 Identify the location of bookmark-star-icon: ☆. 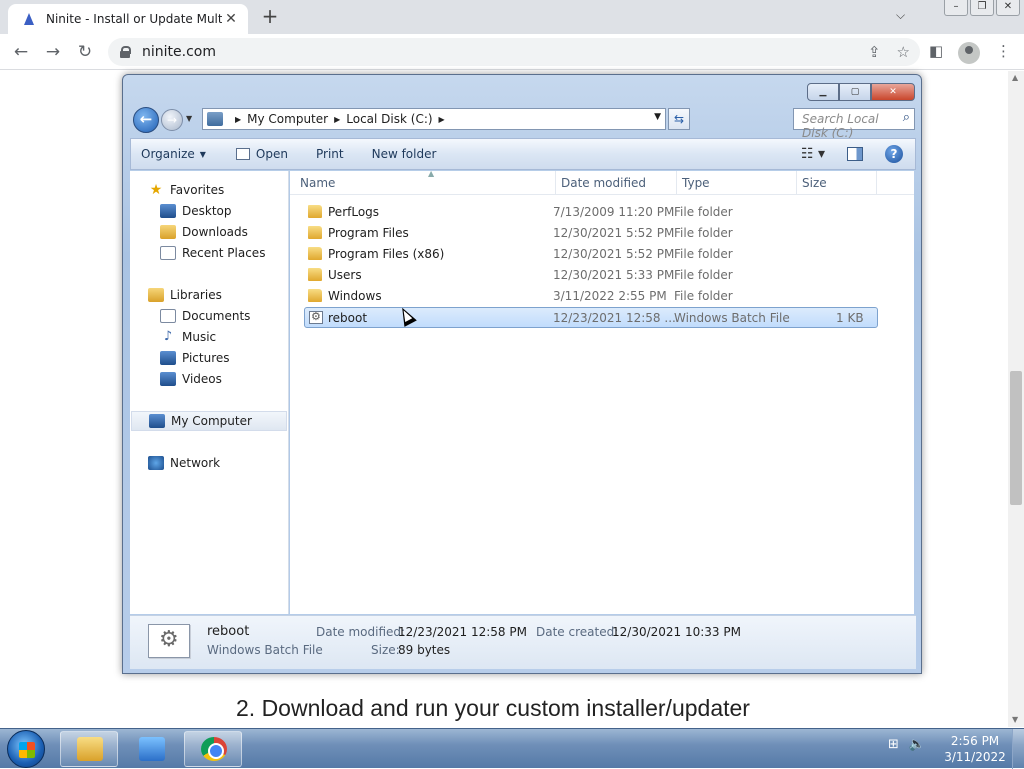
(903, 52).